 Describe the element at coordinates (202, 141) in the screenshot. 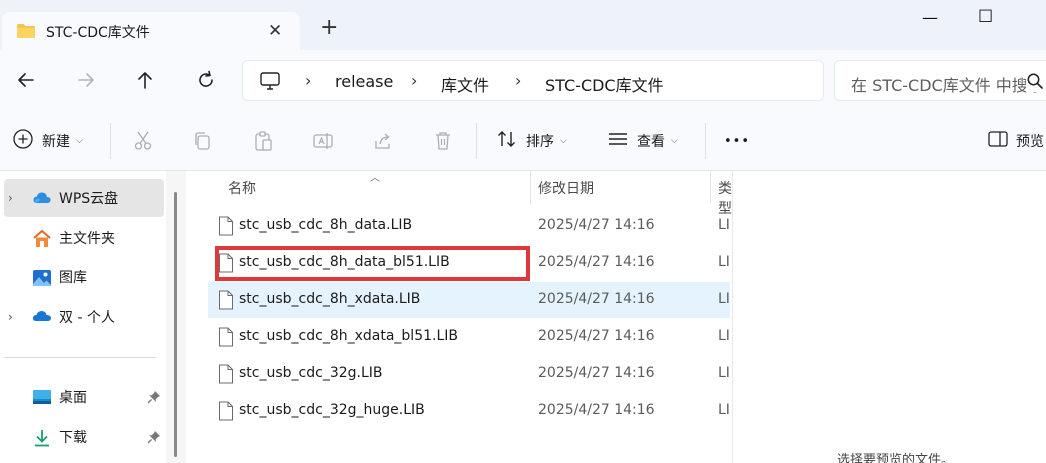

I see `copy-button` at that location.